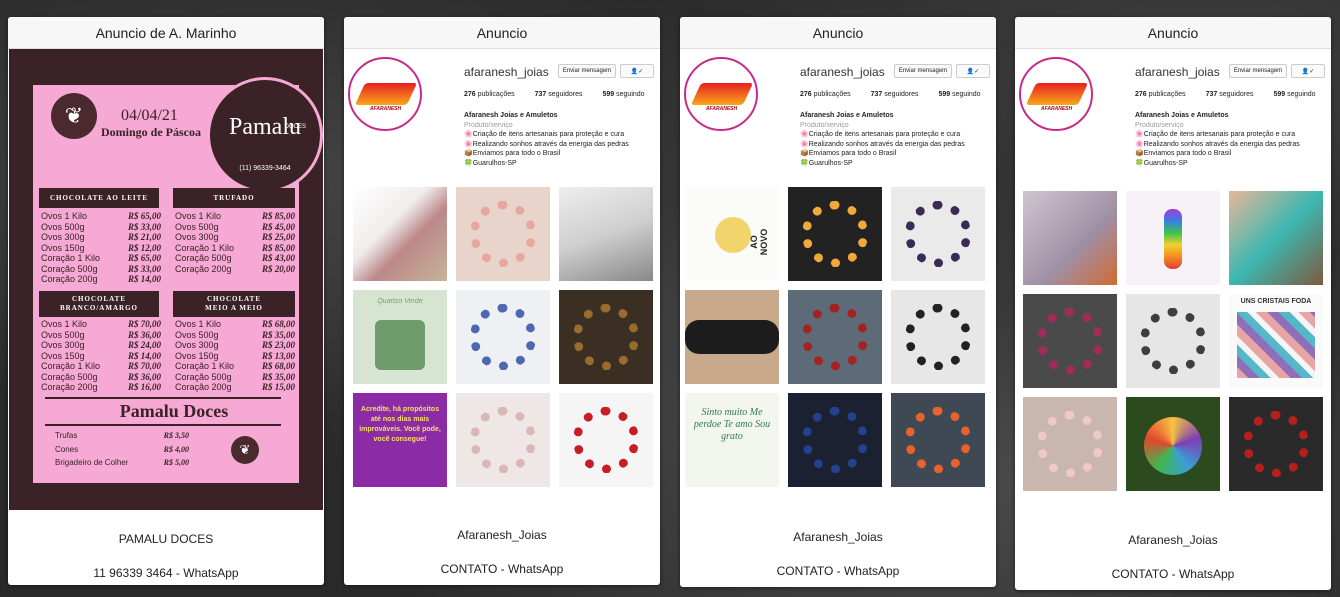  Describe the element at coordinates (235, 345) in the screenshot. I see `list-item: Ovos 300g R$ 23,00` at that location.